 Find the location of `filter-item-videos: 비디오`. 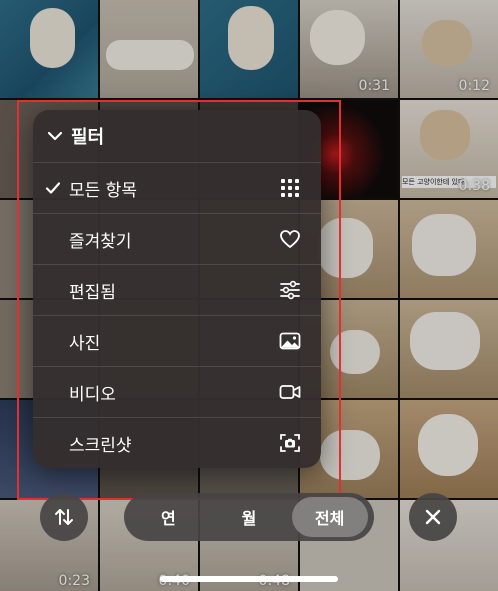

filter-item-videos: 비디오 is located at coordinates (177, 392).